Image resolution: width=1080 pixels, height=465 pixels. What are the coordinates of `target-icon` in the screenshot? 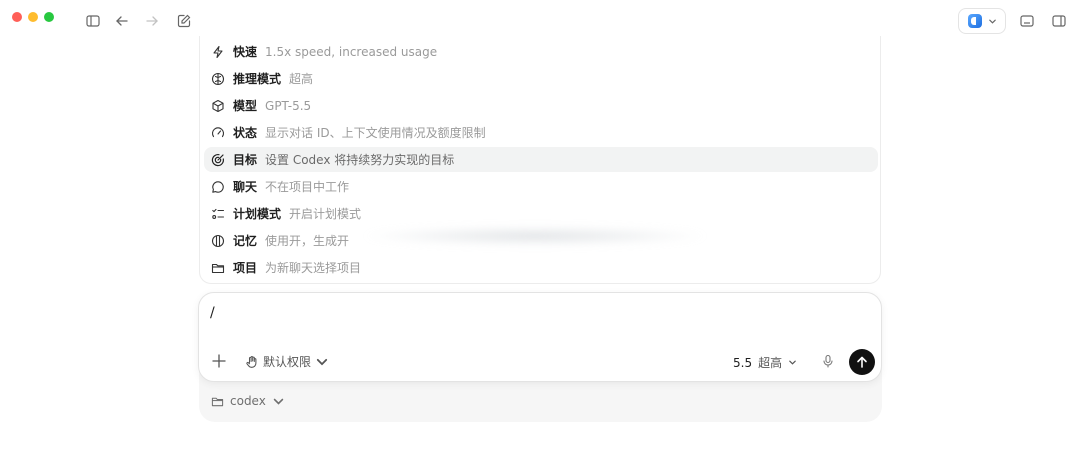 It's located at (218, 160).